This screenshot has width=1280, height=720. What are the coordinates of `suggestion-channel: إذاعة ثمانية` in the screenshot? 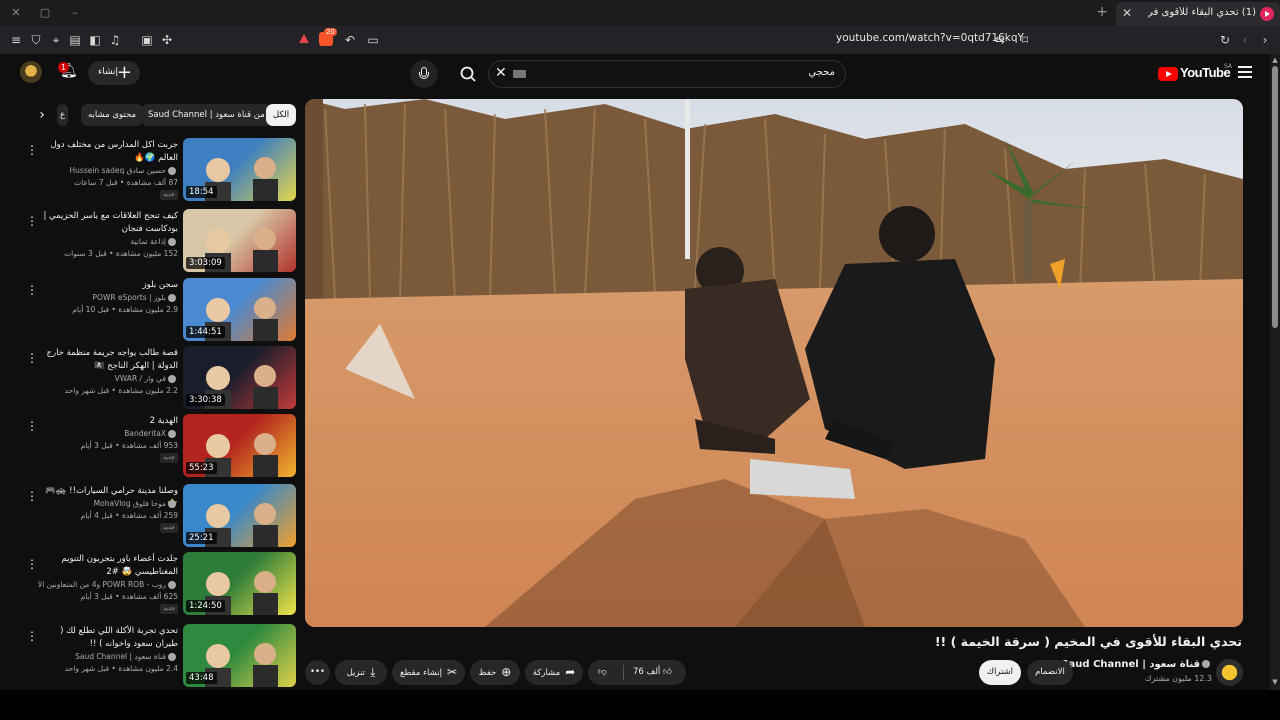 It's located at (108, 242).